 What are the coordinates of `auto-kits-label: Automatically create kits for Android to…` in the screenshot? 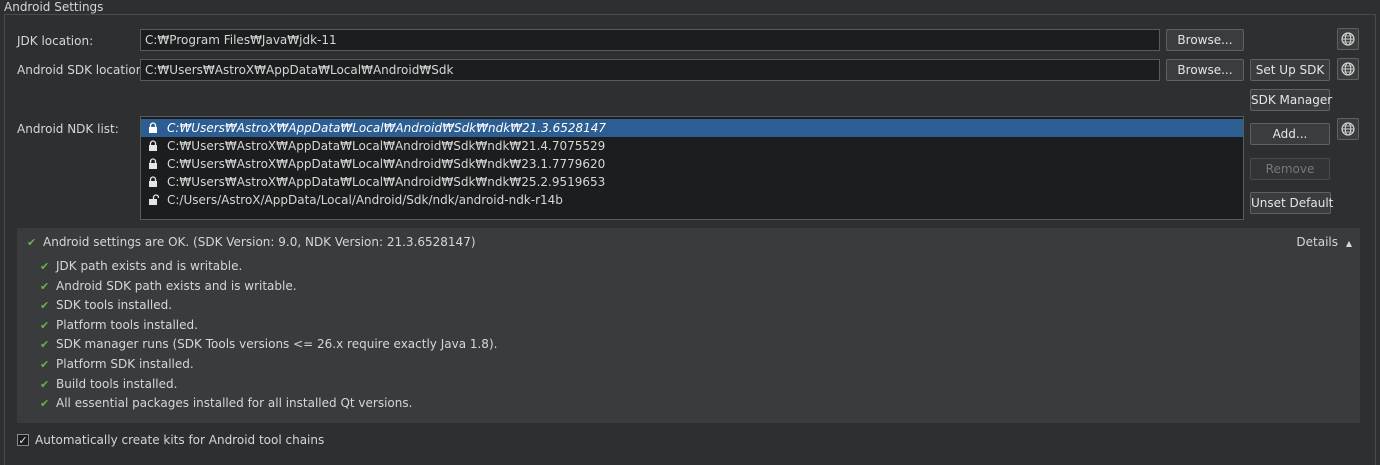 It's located at (180, 440).